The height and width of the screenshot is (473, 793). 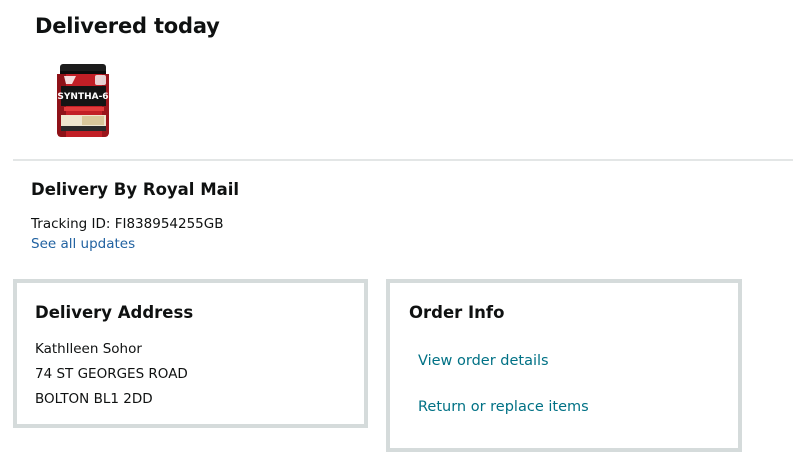 What do you see at coordinates (83, 244) in the screenshot?
I see `see-all-updates-link: See all updates` at bounding box center [83, 244].